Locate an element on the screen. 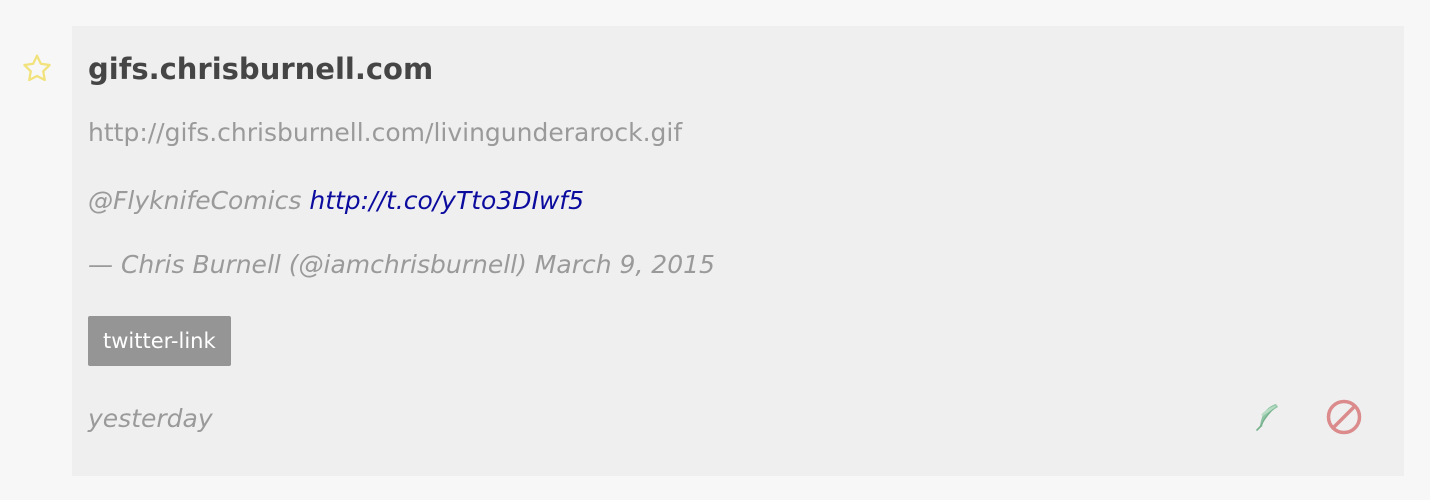 Image resolution: width=1430 pixels, height=500 pixels. tweet-quote: @FlyknifeComics http://t.co/yTto3DIwf5 is located at coordinates (336, 200).